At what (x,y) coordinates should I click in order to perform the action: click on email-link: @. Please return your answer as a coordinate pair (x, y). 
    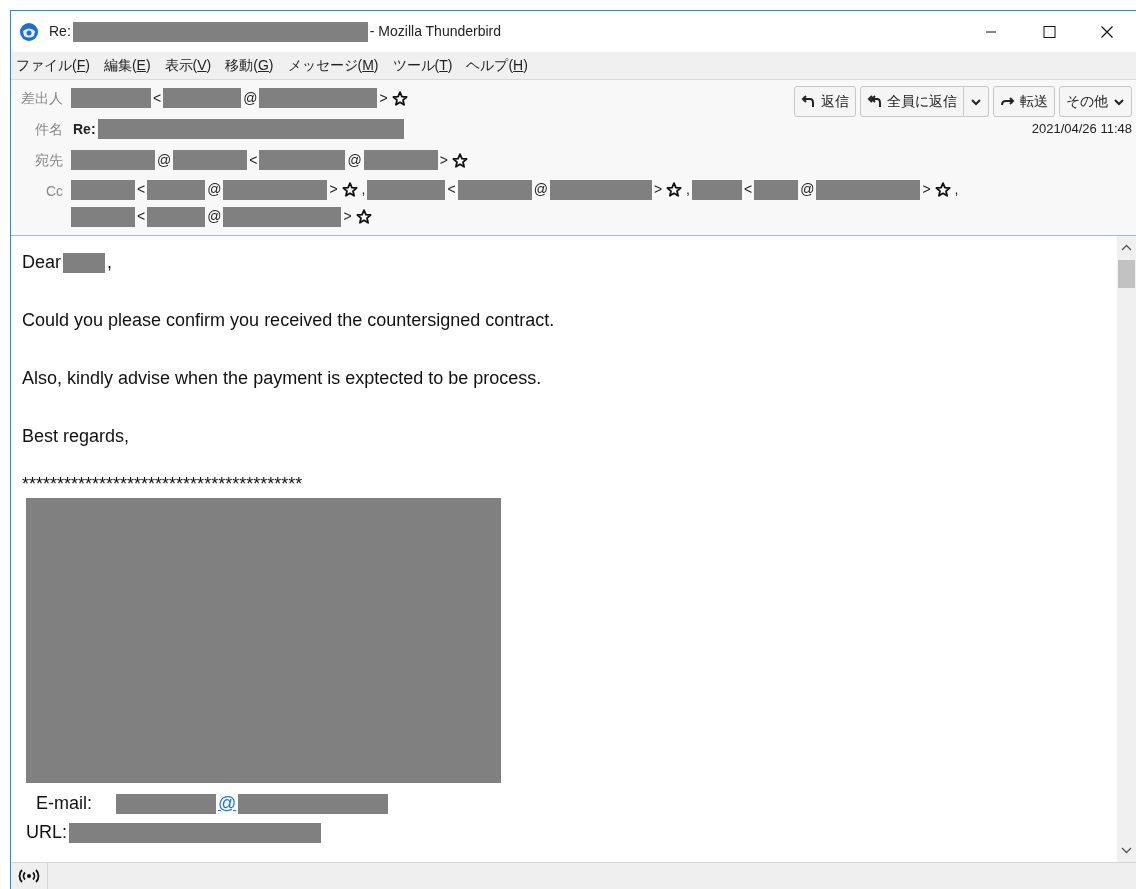
    Looking at the image, I should click on (227, 803).